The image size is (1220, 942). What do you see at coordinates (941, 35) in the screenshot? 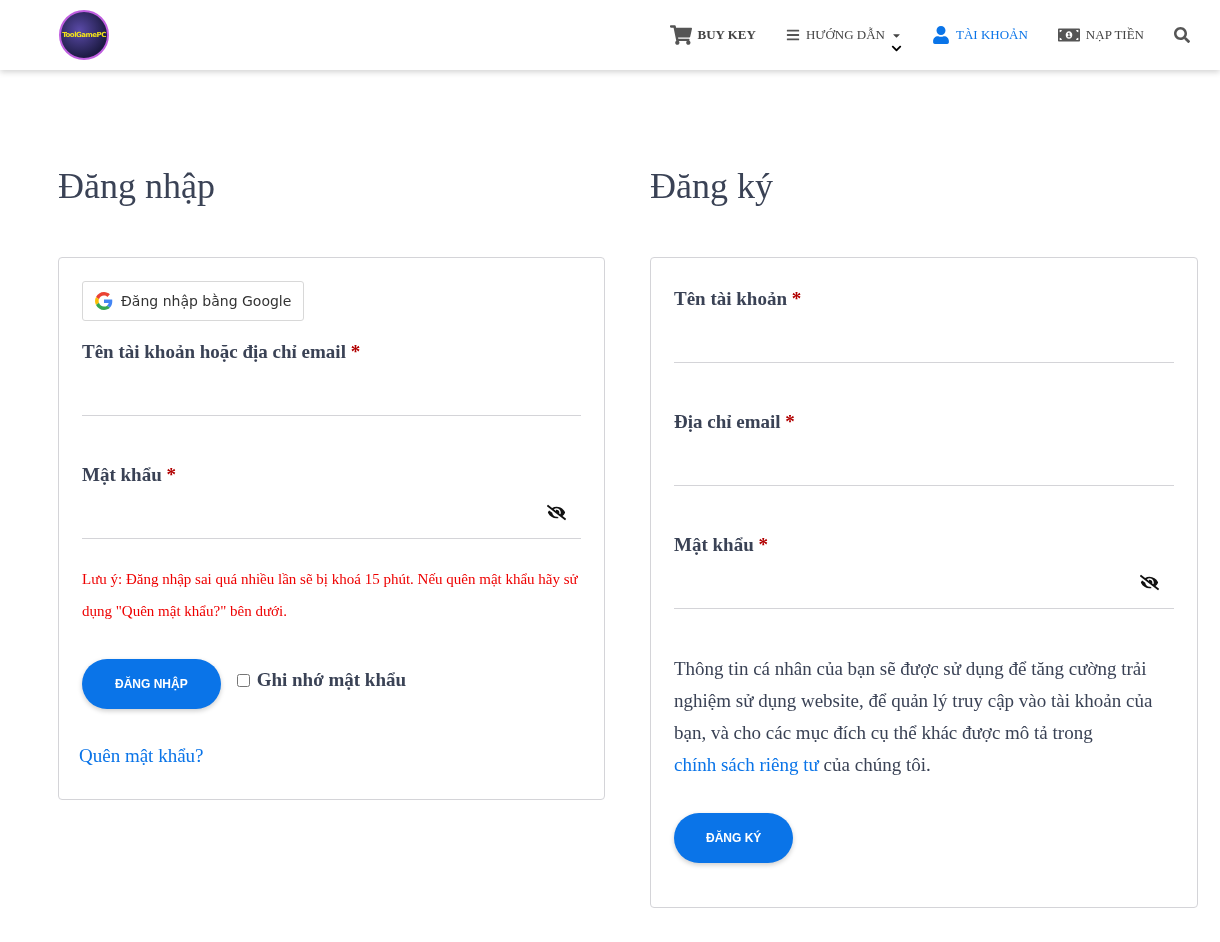
I see `user-icon` at bounding box center [941, 35].